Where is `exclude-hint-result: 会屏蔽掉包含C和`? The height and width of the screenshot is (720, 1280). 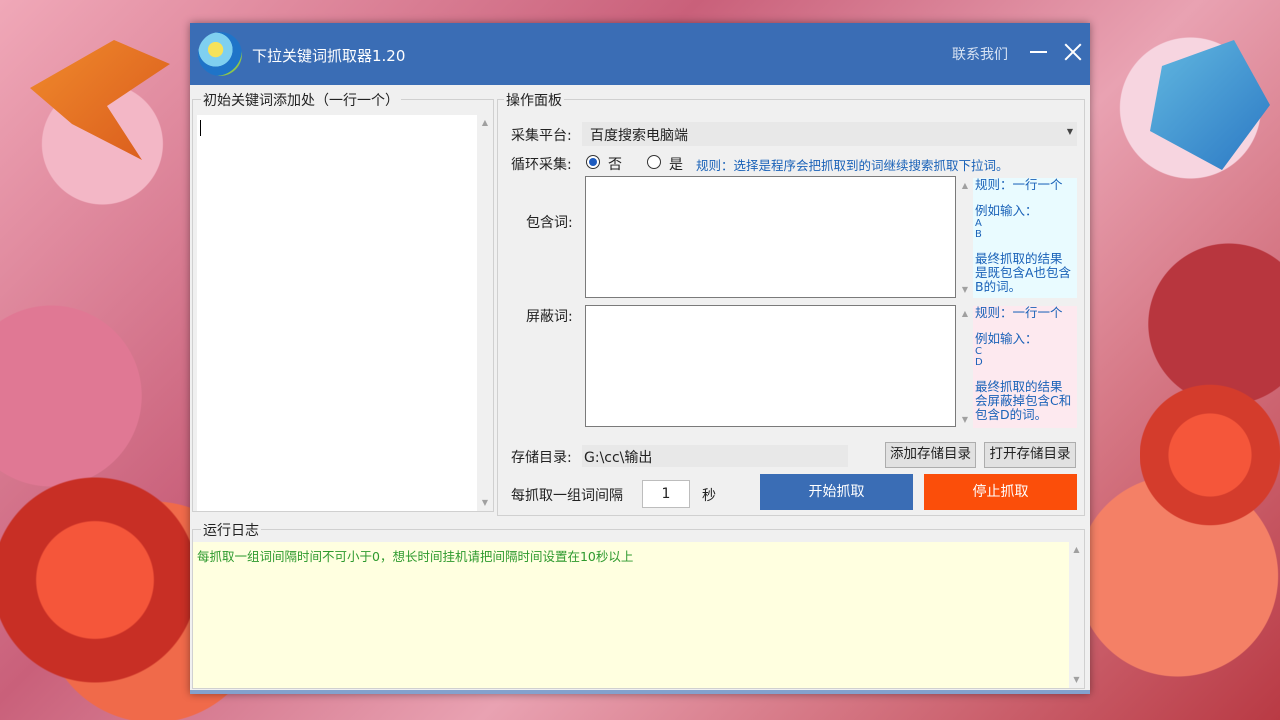 exclude-hint-result: 会屏蔽掉包含C和 is located at coordinates (1023, 400).